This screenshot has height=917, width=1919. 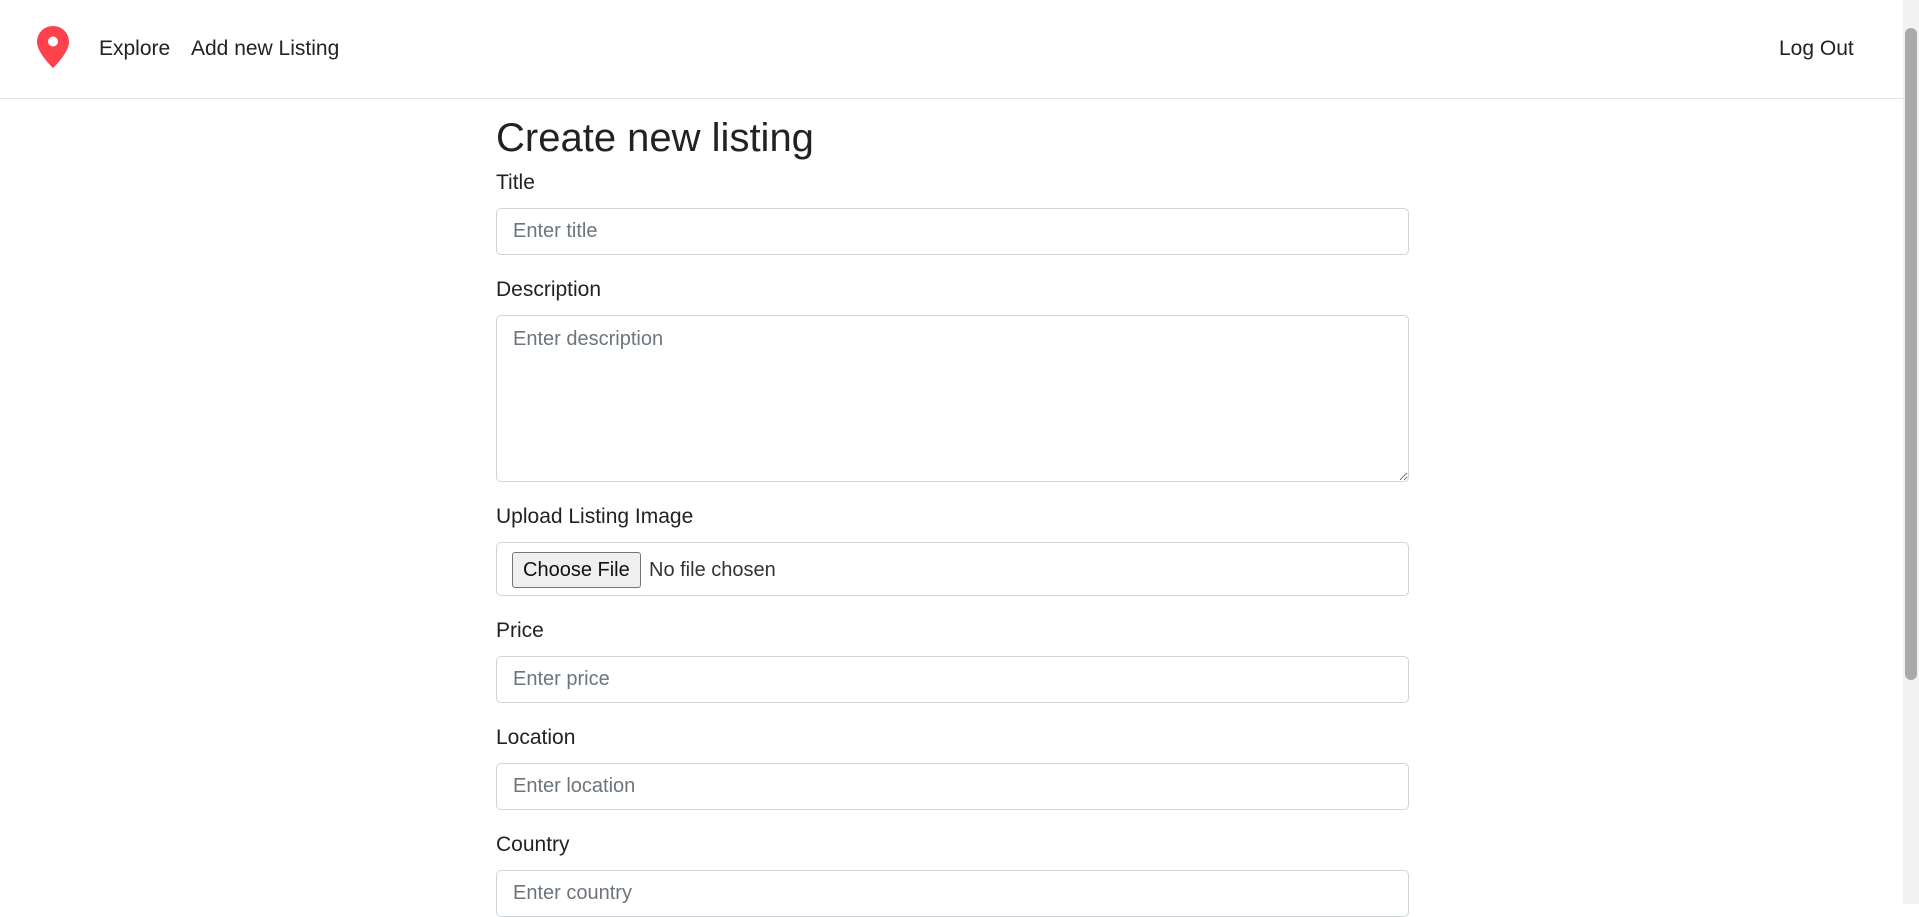 I want to click on location-label: Location, so click(x=536, y=737).